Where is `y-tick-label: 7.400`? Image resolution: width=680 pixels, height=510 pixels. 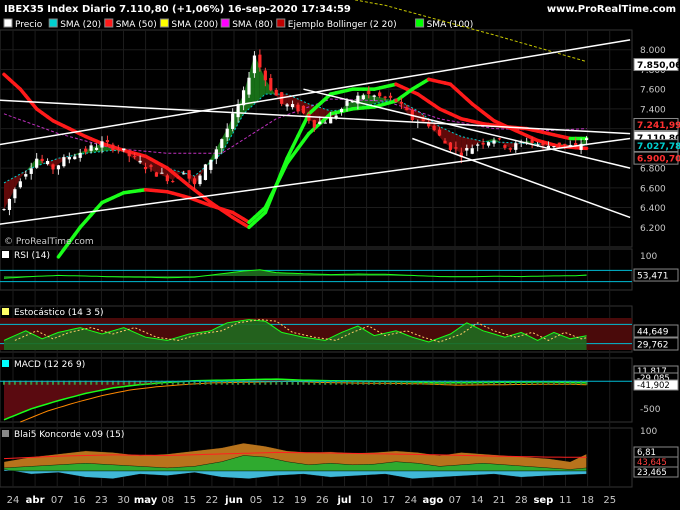
y-tick-label: 7.400 is located at coordinates (653, 110).